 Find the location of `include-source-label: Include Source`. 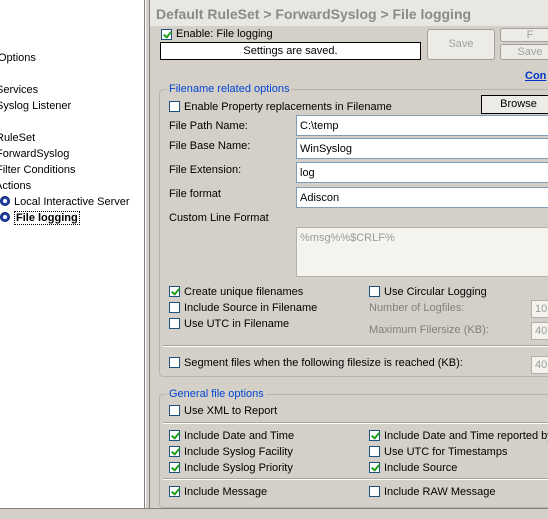

include-source-label: Include Source is located at coordinates (421, 468).